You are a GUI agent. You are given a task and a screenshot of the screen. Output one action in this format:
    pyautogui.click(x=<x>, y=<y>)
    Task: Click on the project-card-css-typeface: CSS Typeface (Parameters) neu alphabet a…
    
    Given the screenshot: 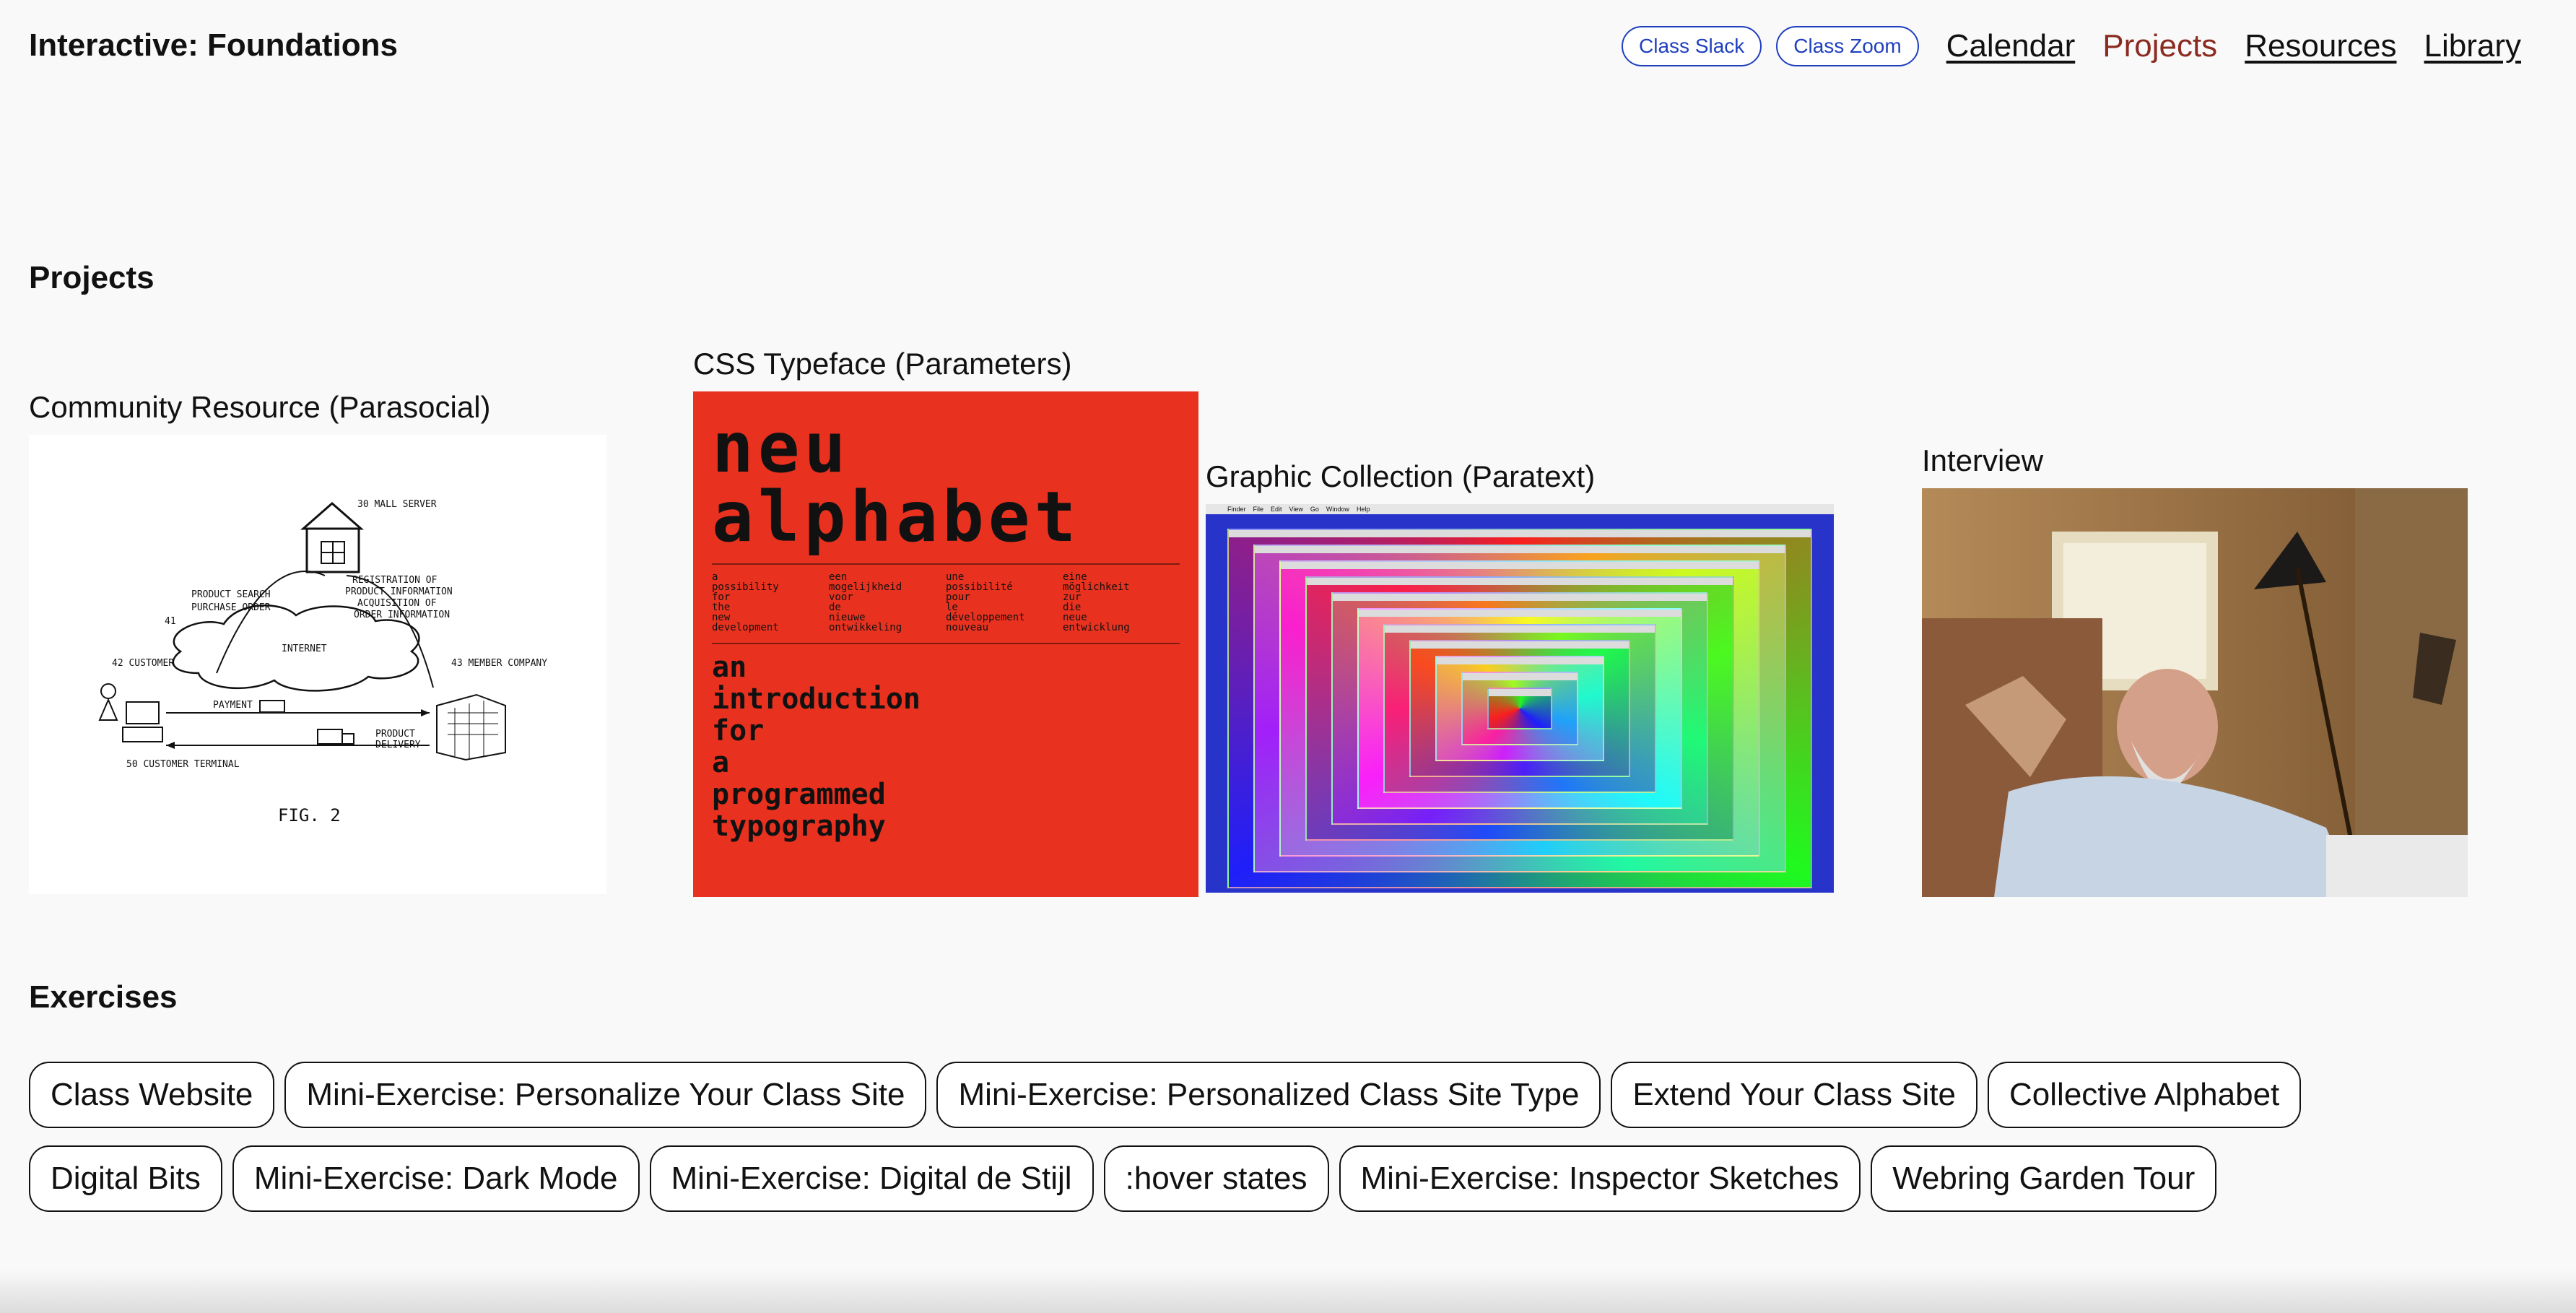 What is the action you would take?
    pyautogui.click(x=945, y=622)
    